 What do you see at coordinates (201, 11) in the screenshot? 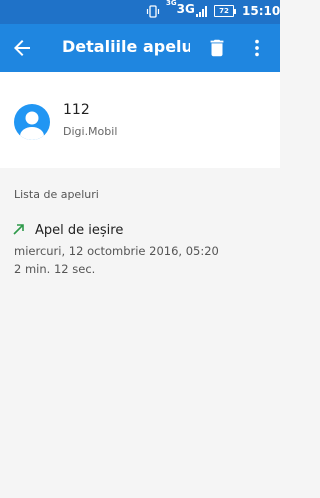
I see `signal-strength-icon` at bounding box center [201, 11].